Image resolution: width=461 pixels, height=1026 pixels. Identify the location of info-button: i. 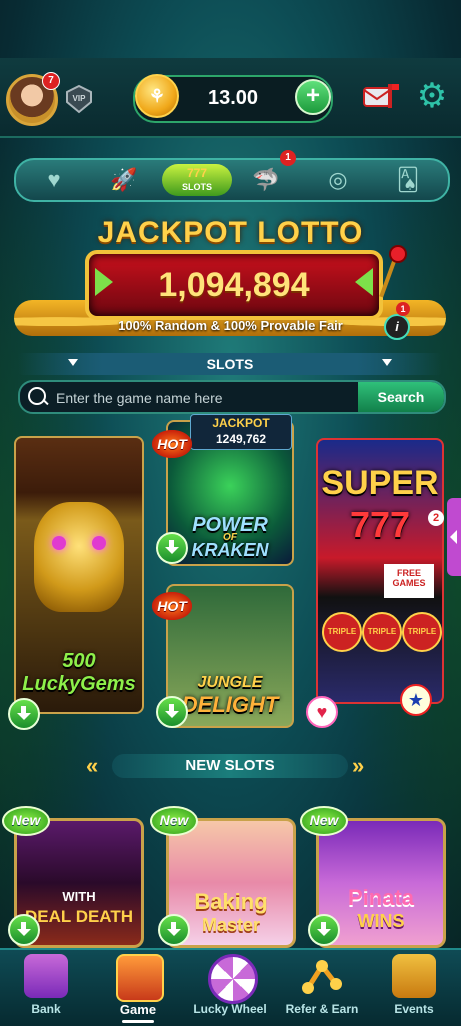
(397, 327).